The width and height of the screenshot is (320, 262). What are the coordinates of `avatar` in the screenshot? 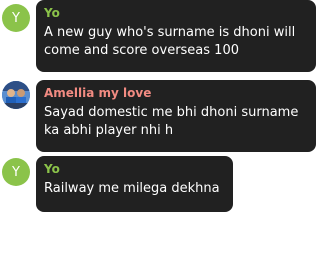 It's located at (16, 95).